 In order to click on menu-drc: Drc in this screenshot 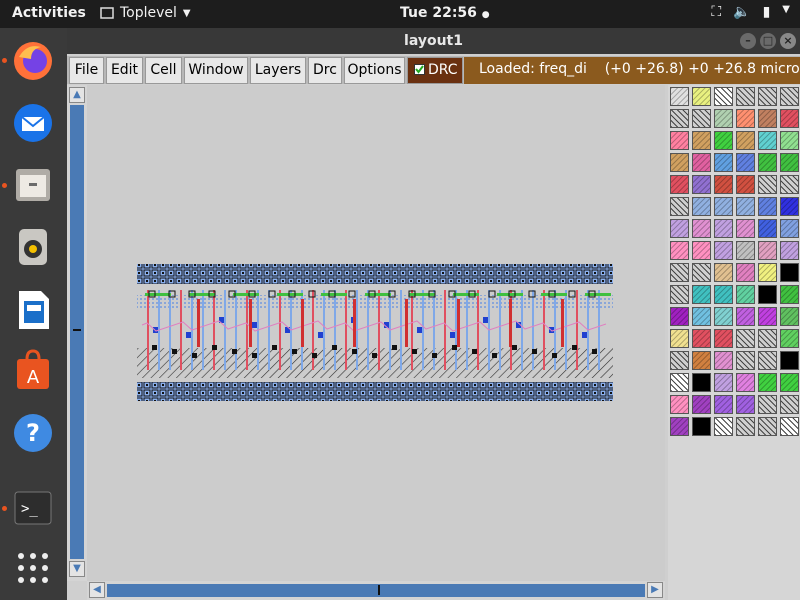, I will do `click(325, 70)`.